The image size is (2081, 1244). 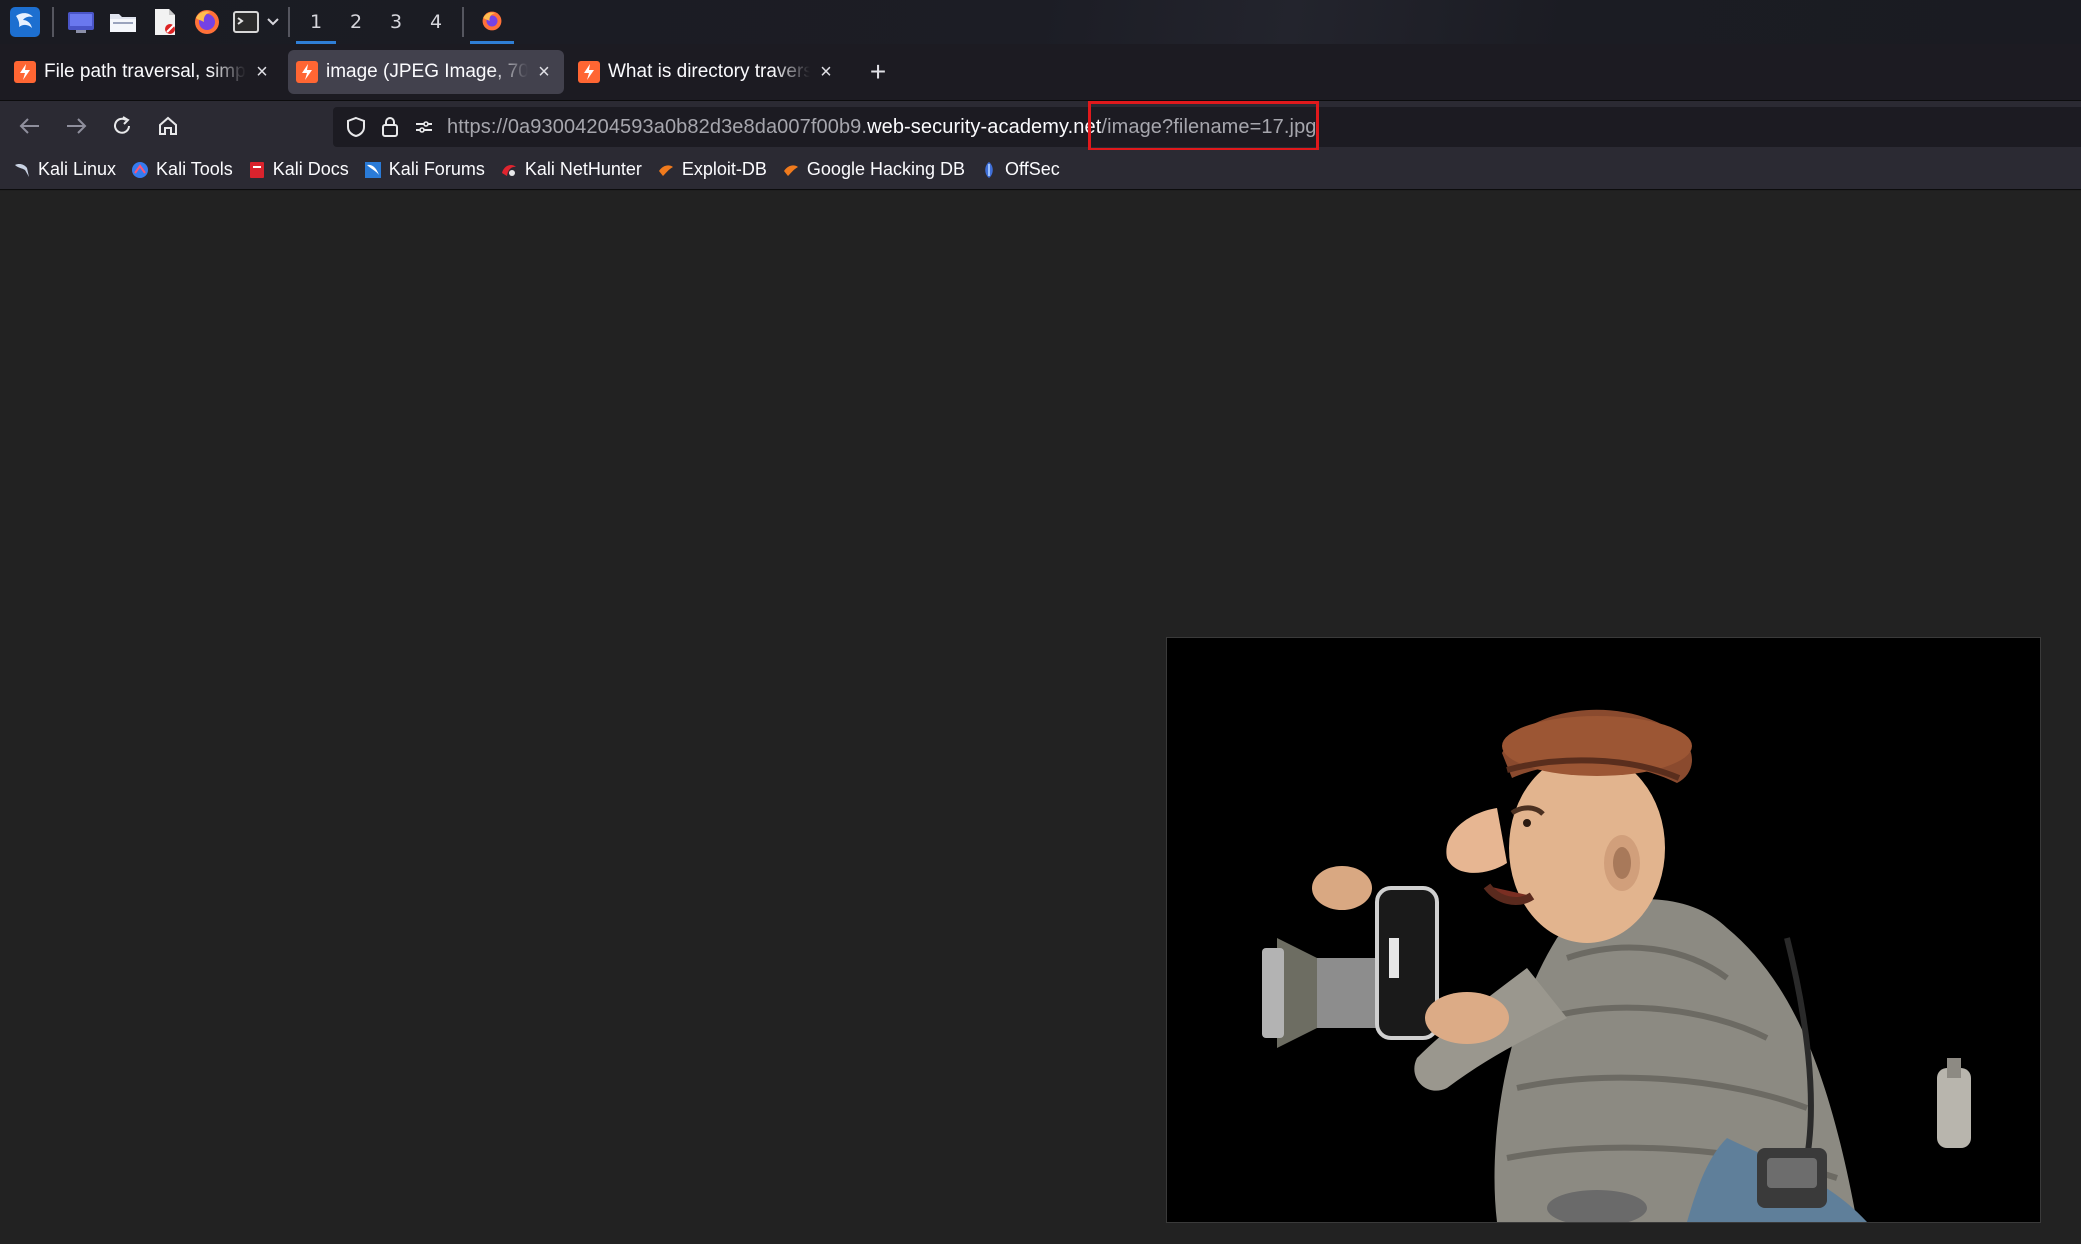 I want to click on back-button, so click(x=30, y=126).